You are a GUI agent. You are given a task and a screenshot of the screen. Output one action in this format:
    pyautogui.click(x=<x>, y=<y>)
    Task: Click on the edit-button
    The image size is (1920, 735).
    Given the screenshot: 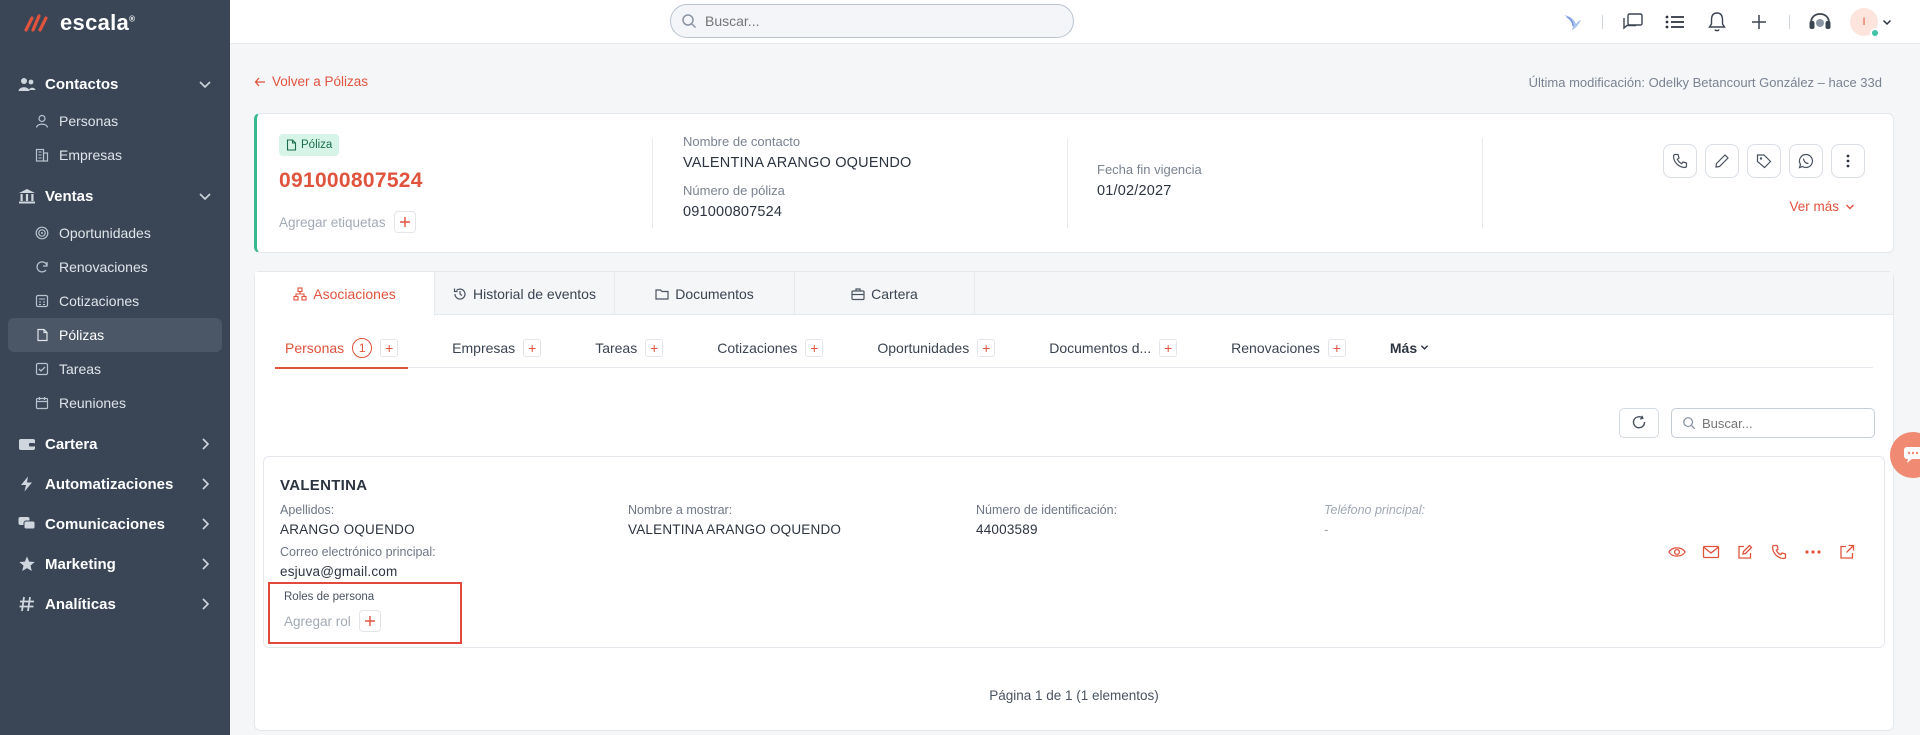 What is the action you would take?
    pyautogui.click(x=1722, y=161)
    